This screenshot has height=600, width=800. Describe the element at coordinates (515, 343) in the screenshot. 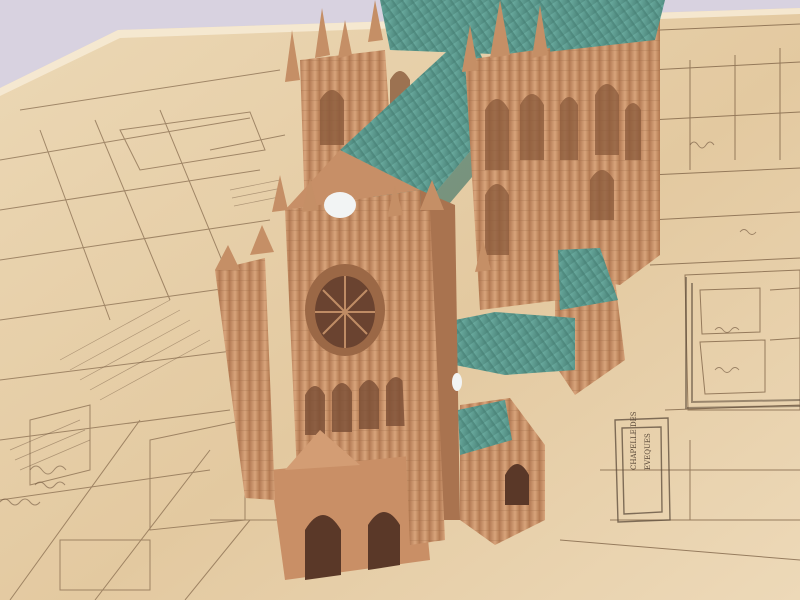

I see `aisle-roof` at that location.